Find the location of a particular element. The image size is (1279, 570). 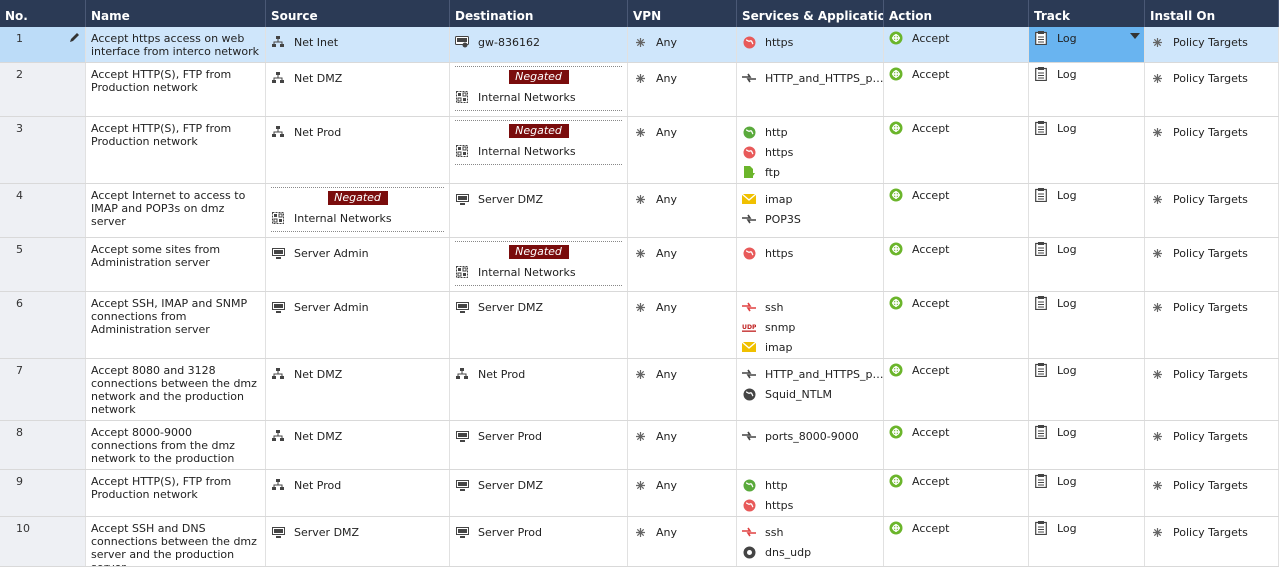

services-cell: ports_8000-9000 is located at coordinates (810, 445).